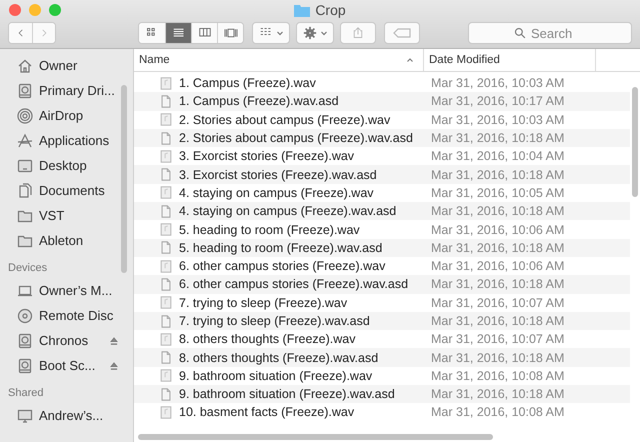 This screenshot has width=640, height=442. I want to click on file-name: 5. heading to room (Freeze).wav, so click(276, 230).